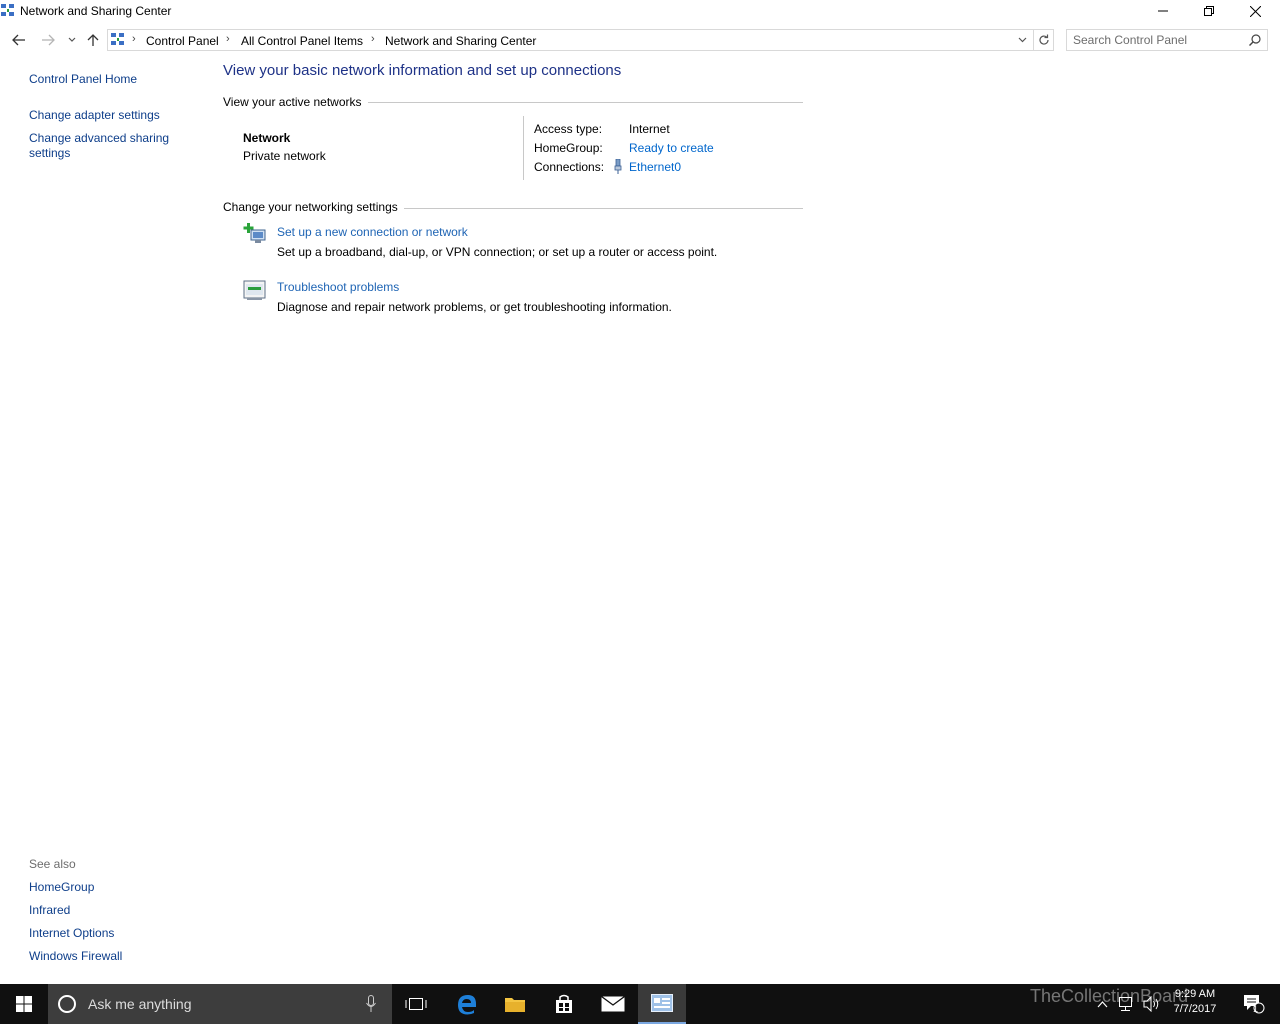  I want to click on ethernet-connection-link: Ethernet0, so click(655, 167).